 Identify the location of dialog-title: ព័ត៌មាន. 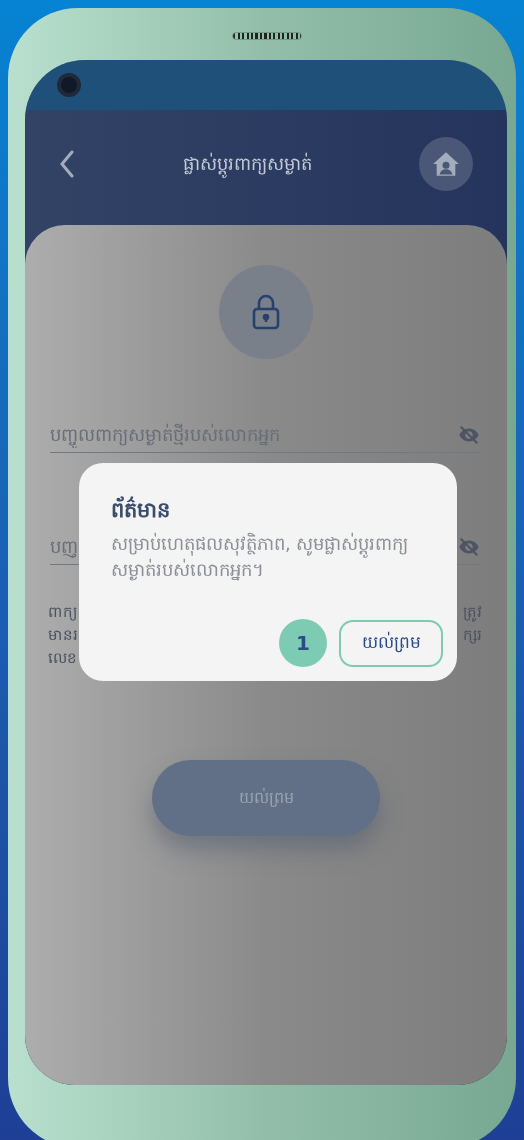
(141, 509).